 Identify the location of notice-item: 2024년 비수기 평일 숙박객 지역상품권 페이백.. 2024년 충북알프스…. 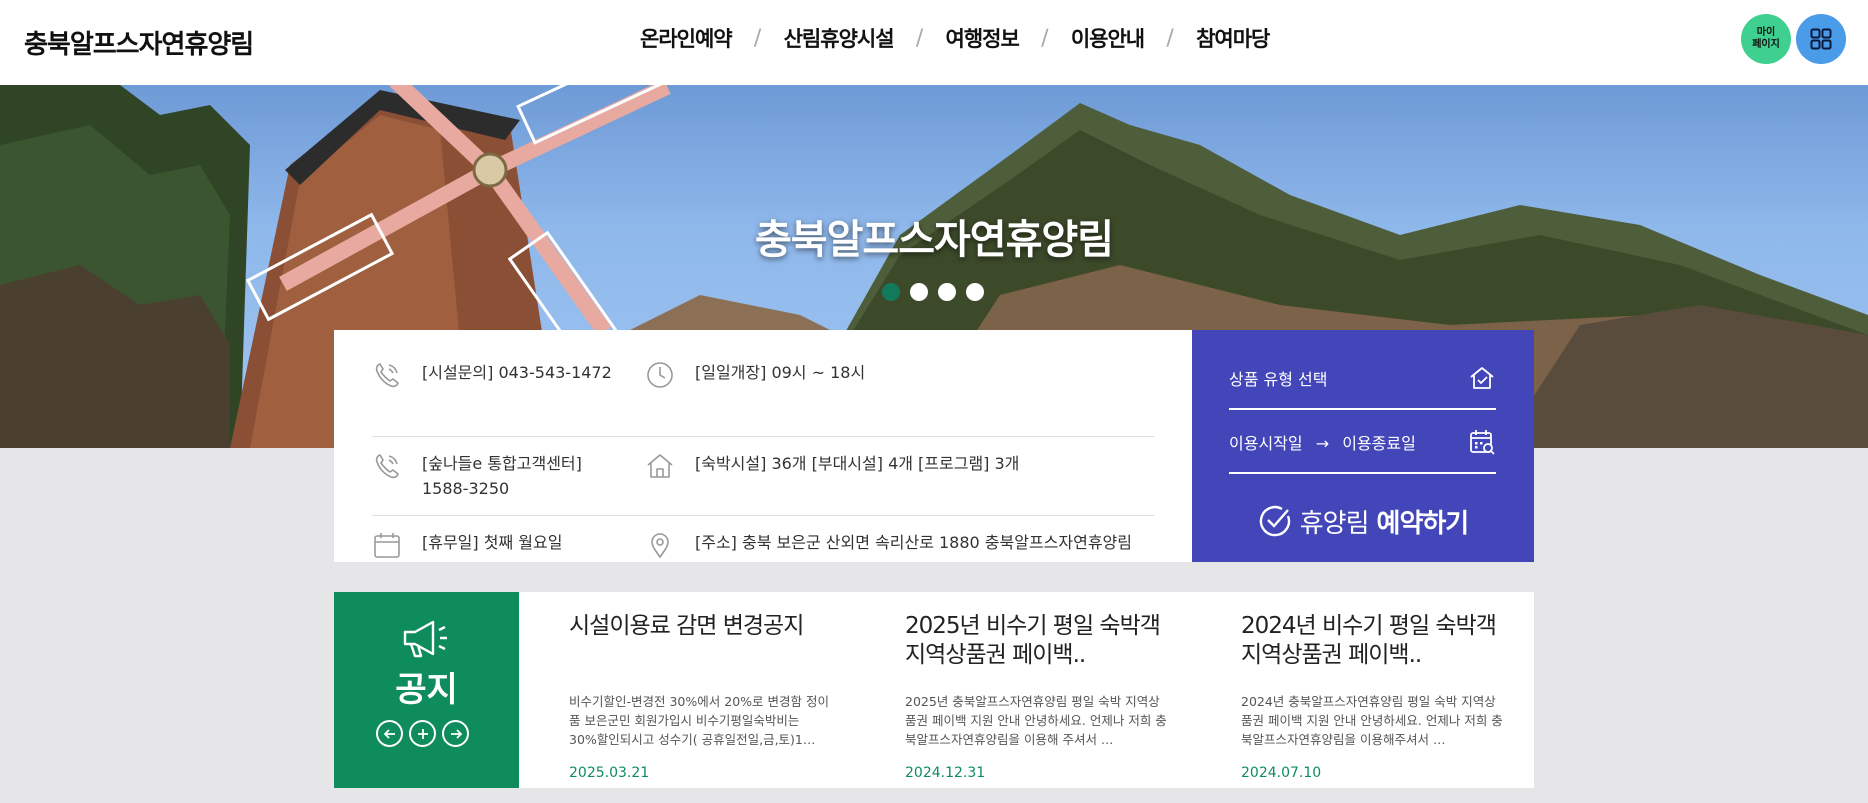
(1372, 696).